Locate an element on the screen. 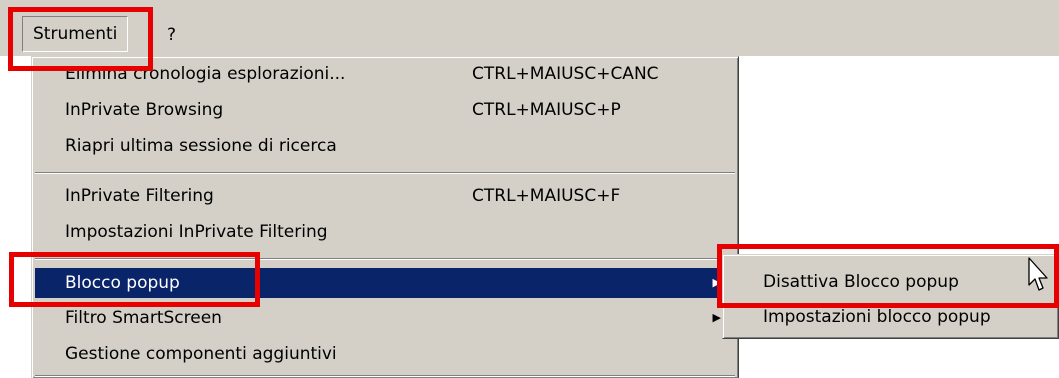  menu-item-label: Blocco popup is located at coordinates (122, 283).